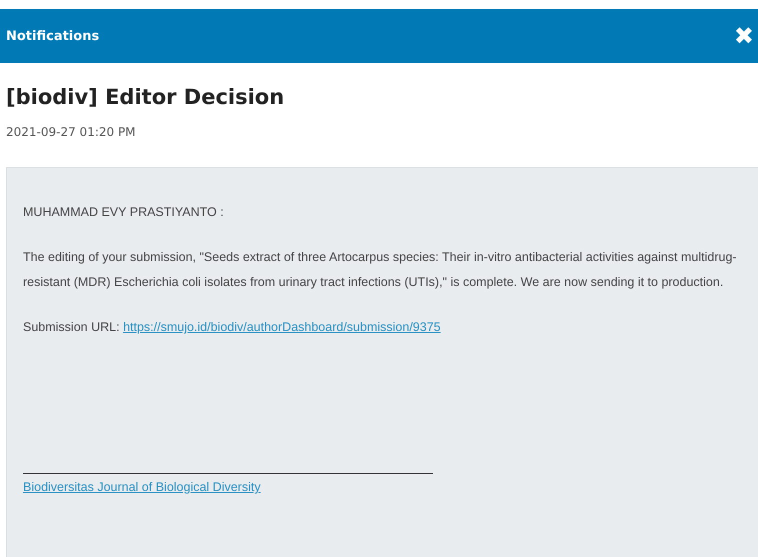 This screenshot has height=557, width=758. What do you see at coordinates (142, 487) in the screenshot?
I see `journal-link: Biodiversitas Journal of Biological Diversity` at bounding box center [142, 487].